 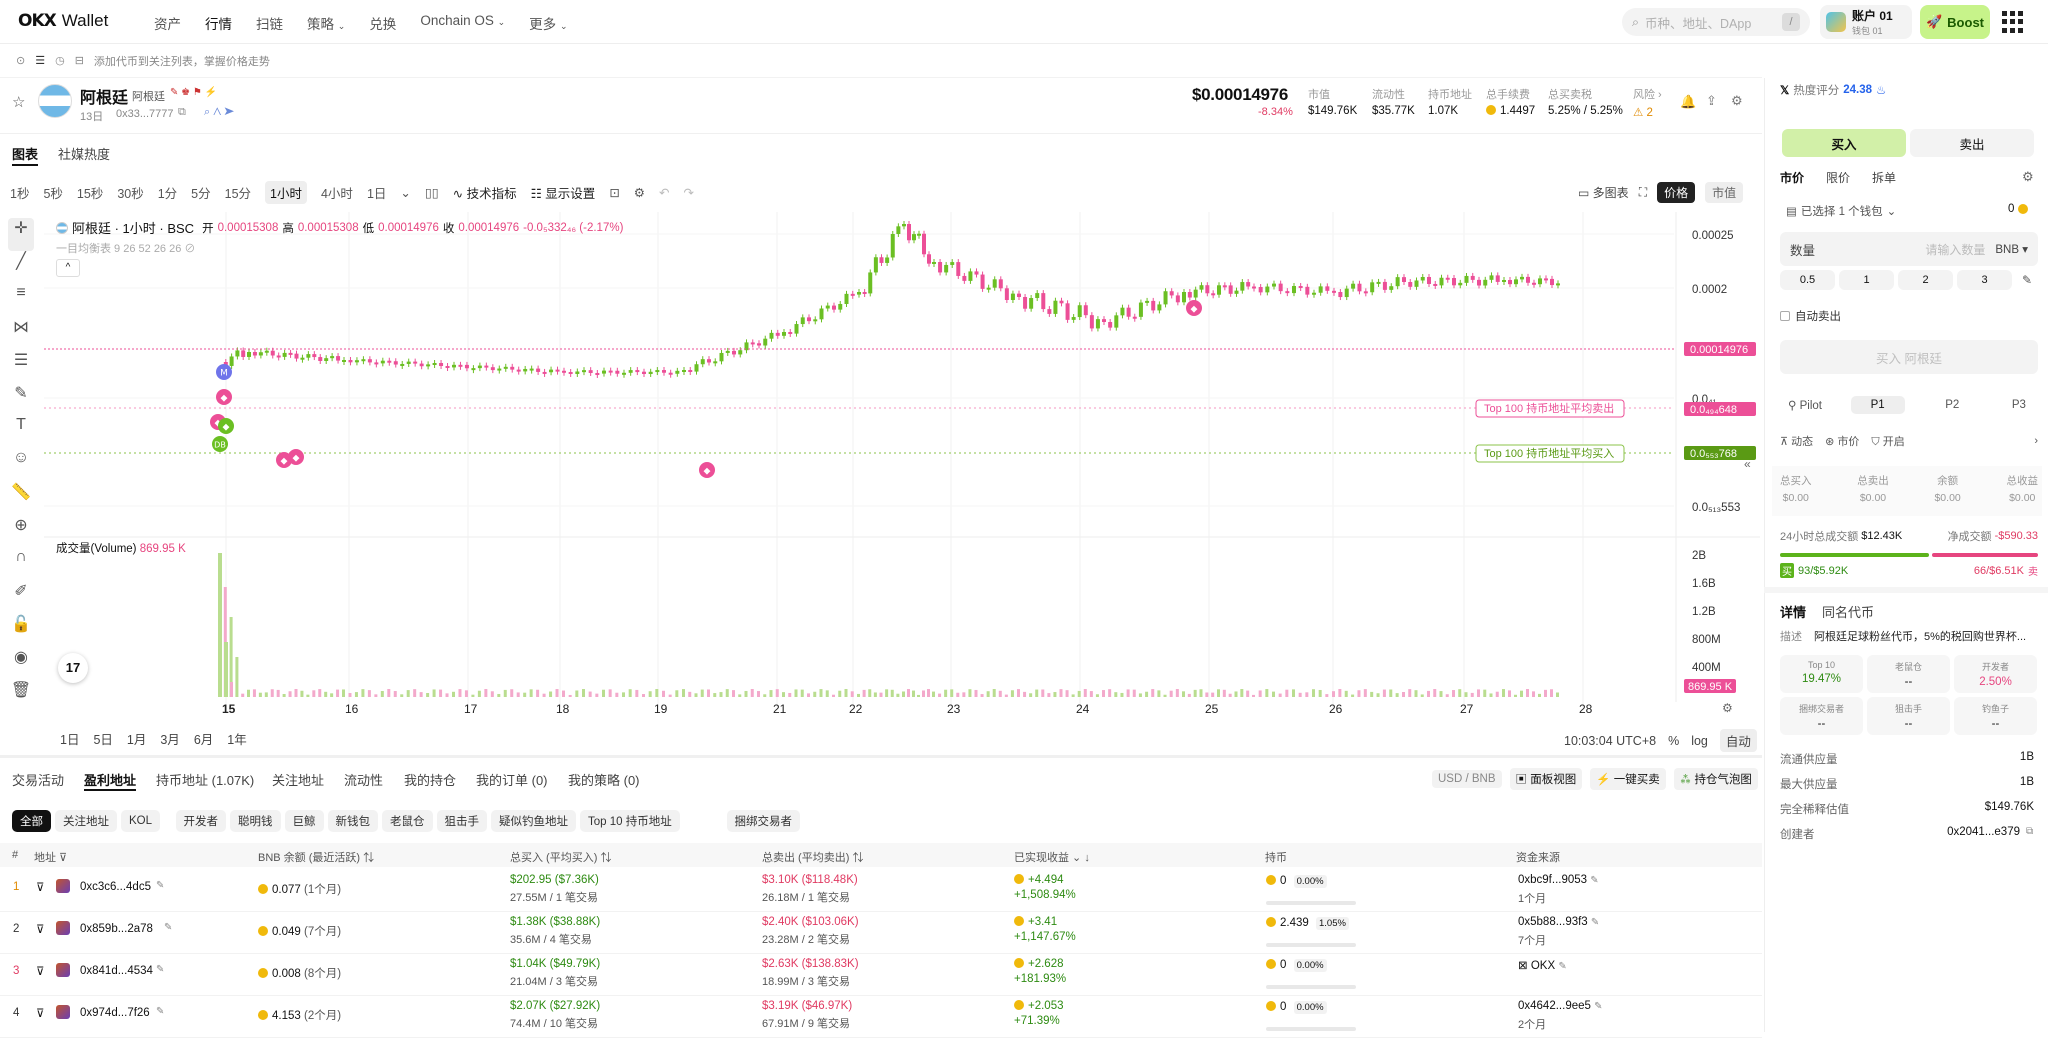 I want to click on tab-watched: 关注地址, so click(x=298, y=779).